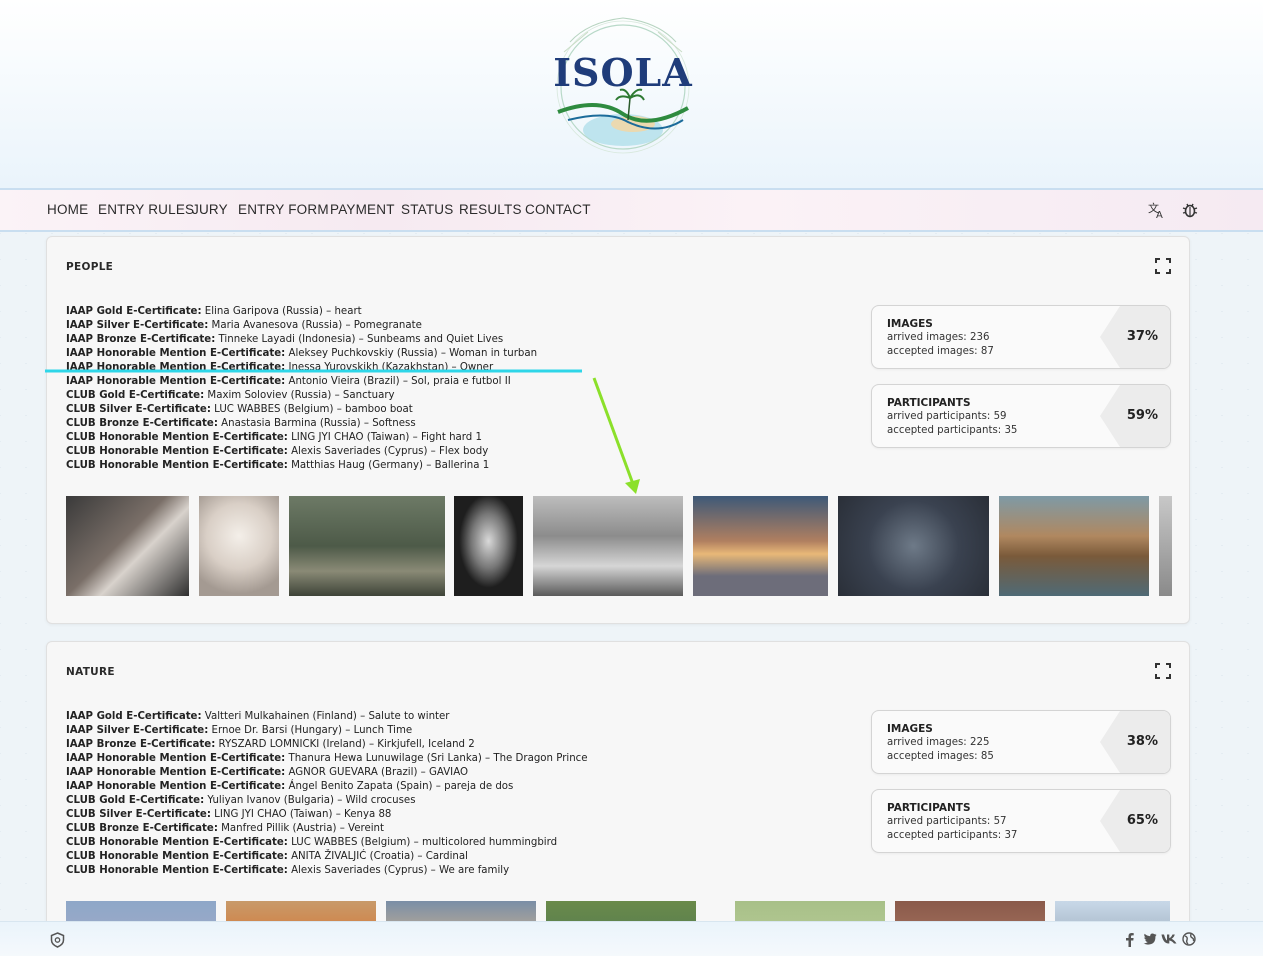 The image size is (1263, 956). Describe the element at coordinates (938, 337) in the screenshot. I see `stat-arrived: arrived images: 236` at that location.